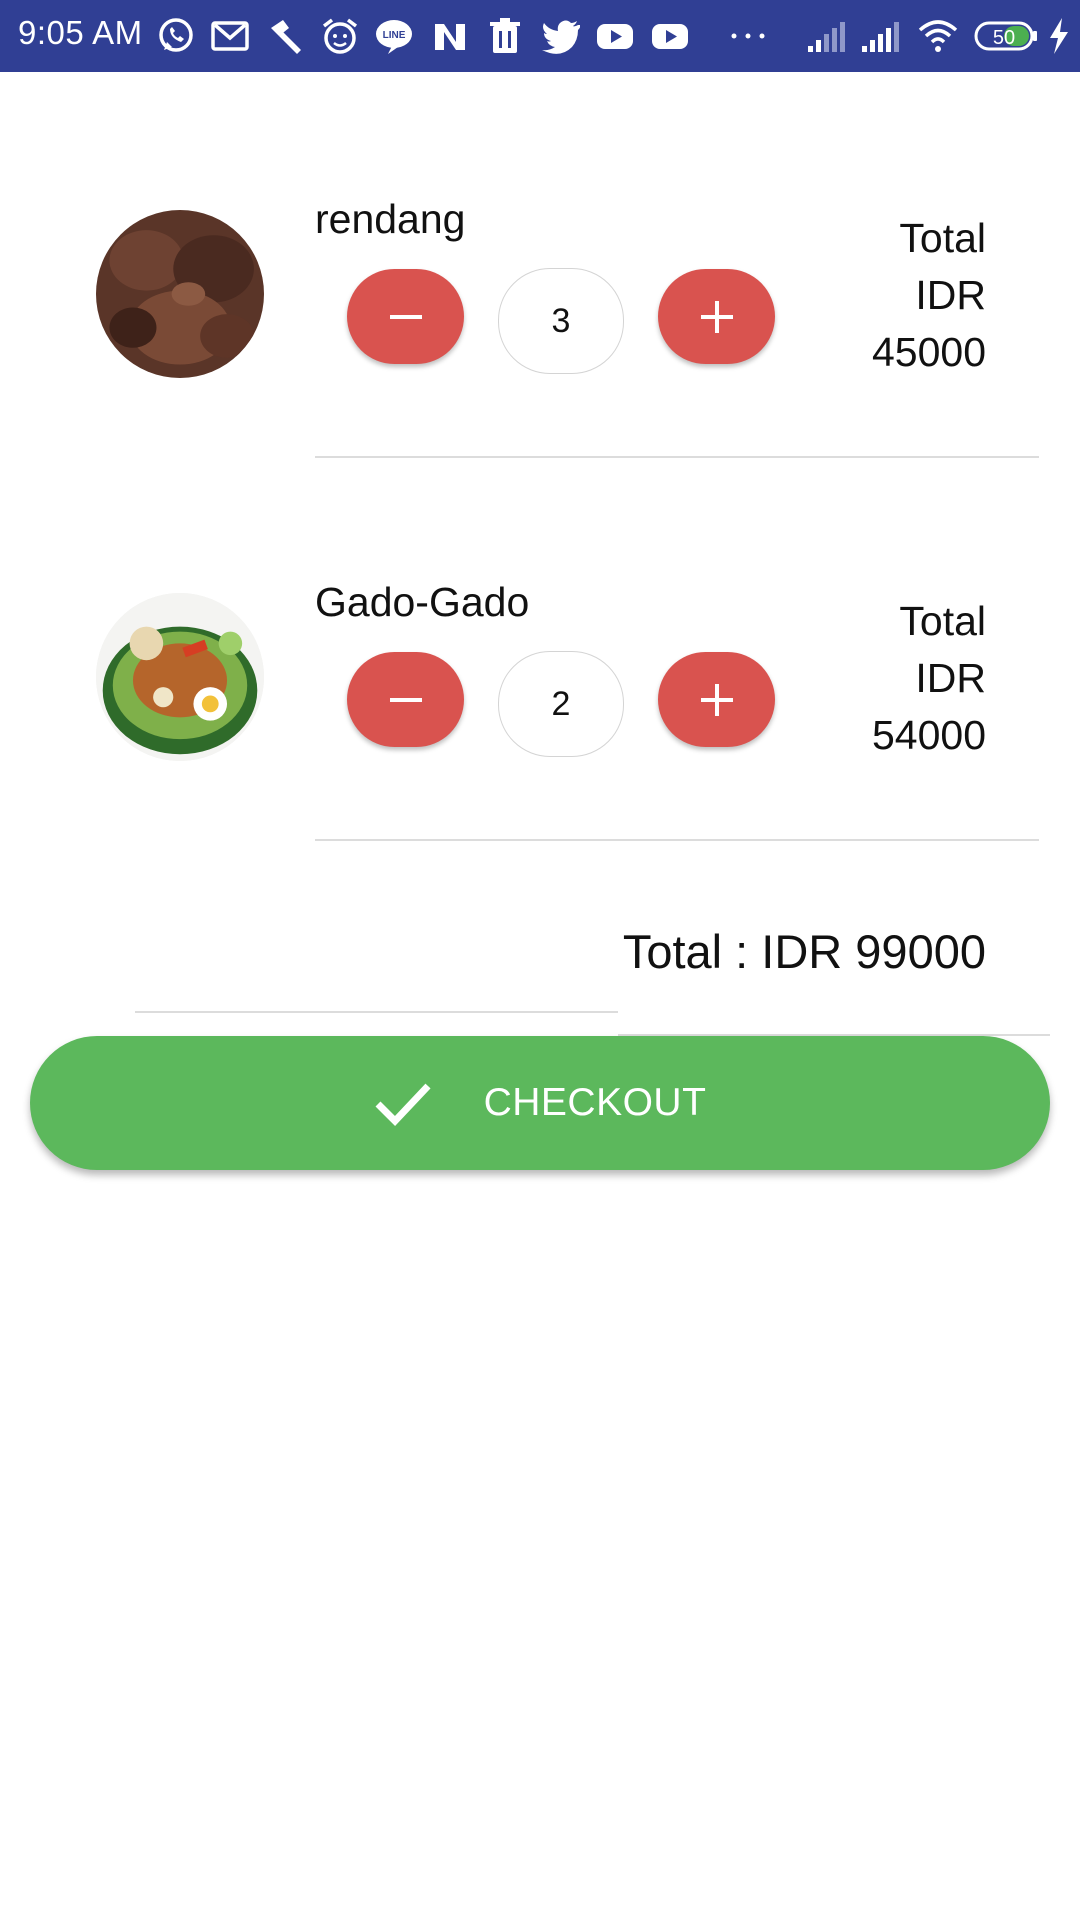 The height and width of the screenshot is (1920, 1080). I want to click on gmail-icon, so click(230, 36).